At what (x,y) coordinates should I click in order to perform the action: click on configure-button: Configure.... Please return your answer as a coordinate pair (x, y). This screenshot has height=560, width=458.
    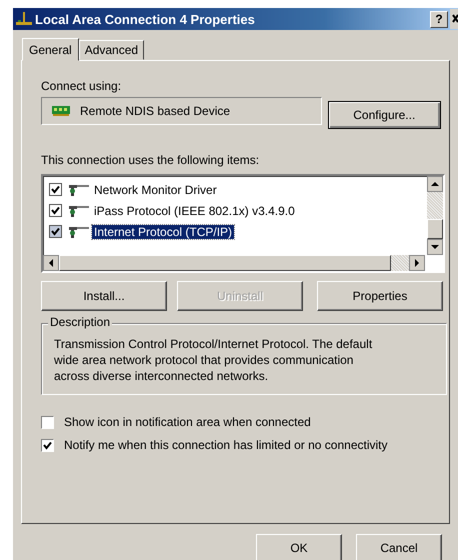
    Looking at the image, I should click on (384, 115).